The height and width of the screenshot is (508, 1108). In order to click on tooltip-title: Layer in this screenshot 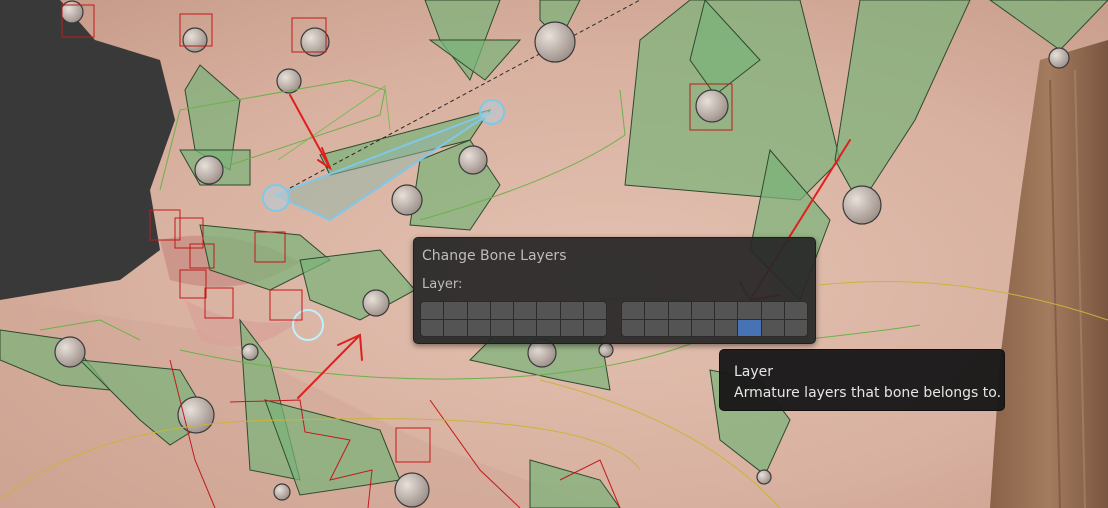, I will do `click(754, 372)`.